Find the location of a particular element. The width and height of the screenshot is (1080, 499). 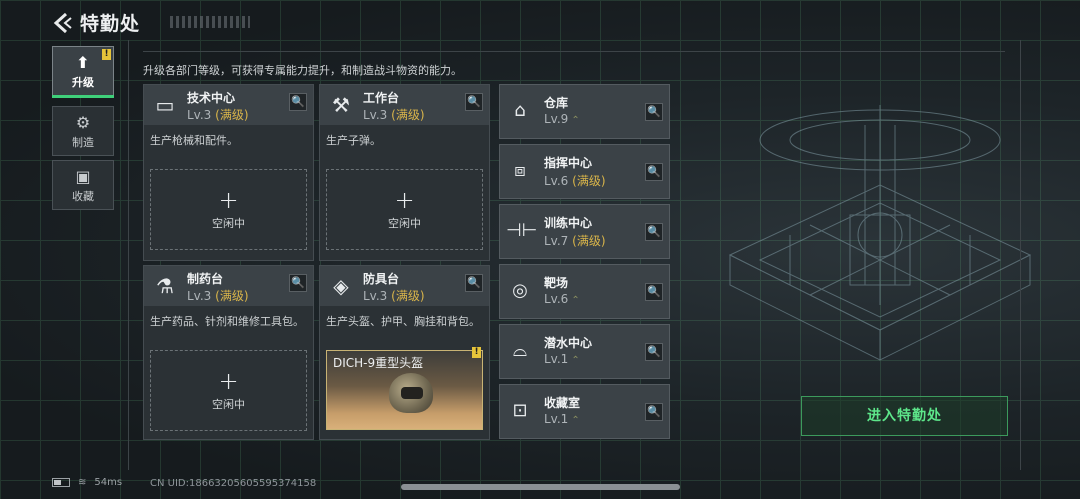

facility-name: 靶场 is located at coordinates (556, 283).